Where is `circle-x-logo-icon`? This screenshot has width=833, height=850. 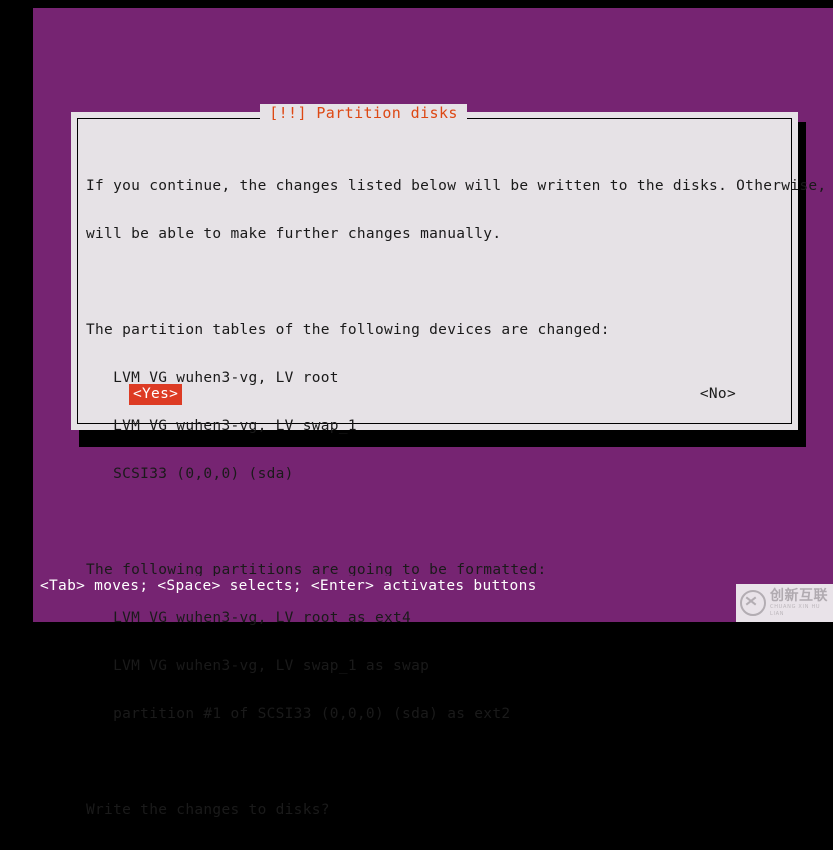
circle-x-logo-icon is located at coordinates (753, 603).